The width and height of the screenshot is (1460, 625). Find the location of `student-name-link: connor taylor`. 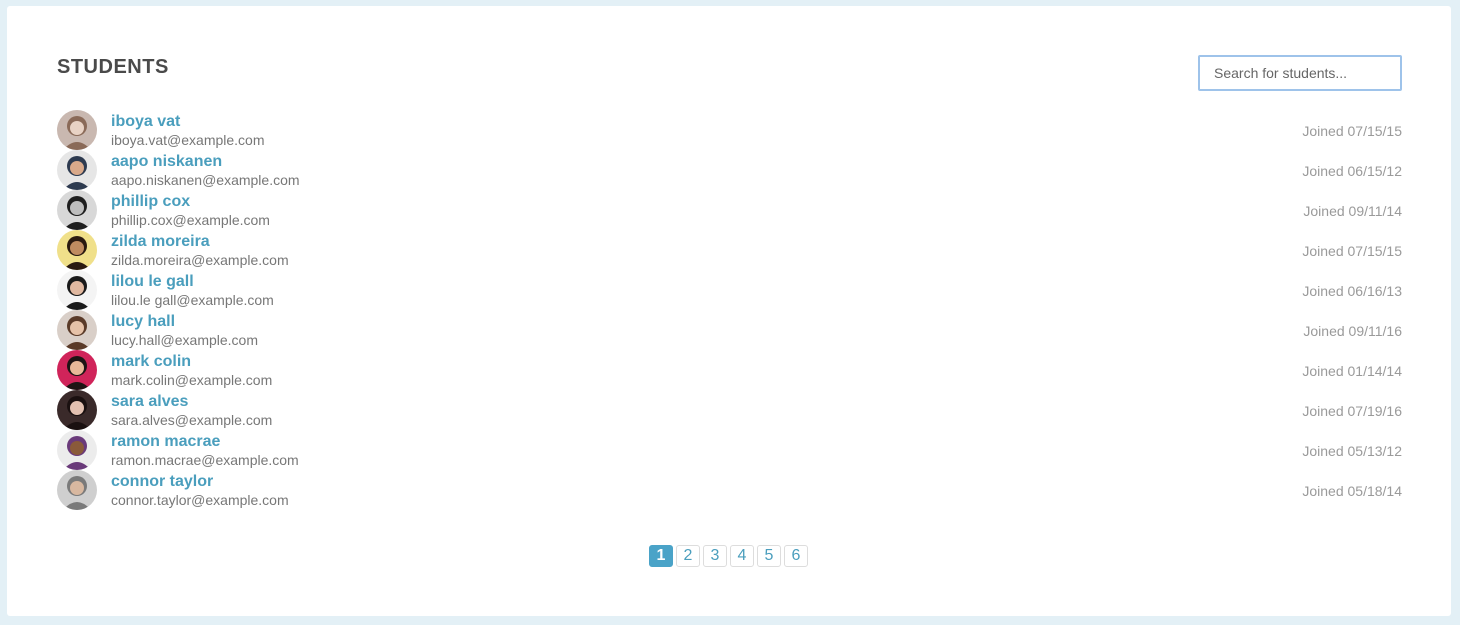

student-name-link: connor taylor is located at coordinates (162, 482).